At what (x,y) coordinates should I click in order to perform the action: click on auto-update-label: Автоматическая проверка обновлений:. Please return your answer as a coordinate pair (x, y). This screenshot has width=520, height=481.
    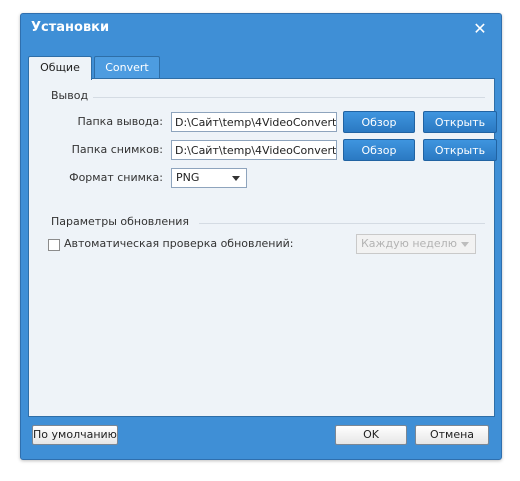
    Looking at the image, I should click on (179, 243).